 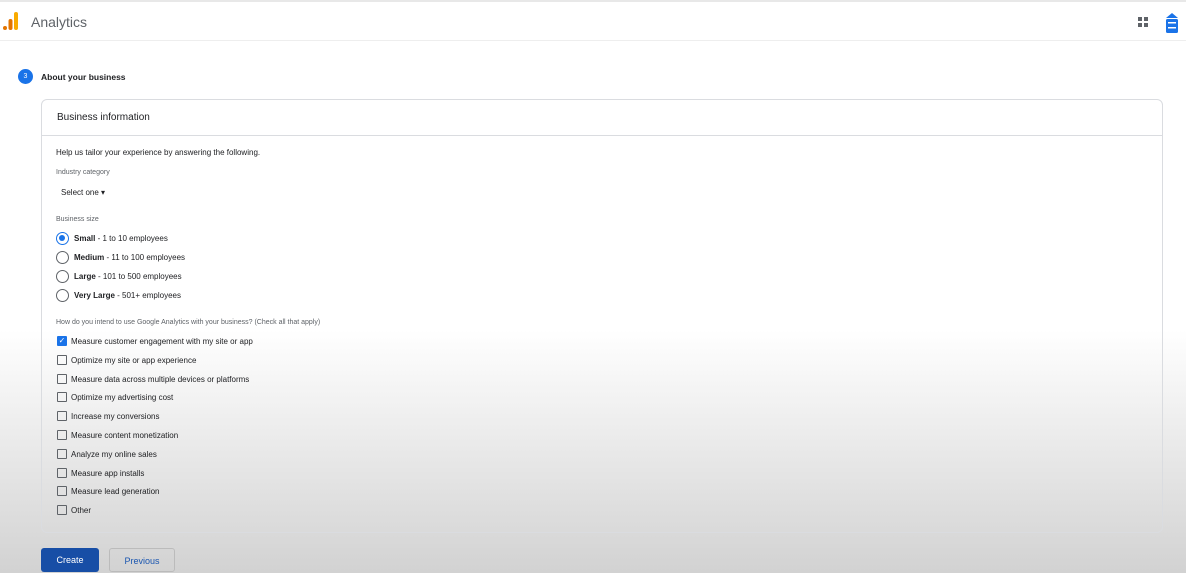 What do you see at coordinates (125, 435) in the screenshot?
I see `usage-option-label: Measure content monetization` at bounding box center [125, 435].